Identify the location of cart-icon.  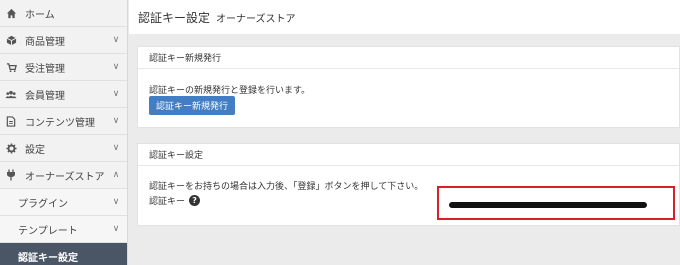
(11, 67).